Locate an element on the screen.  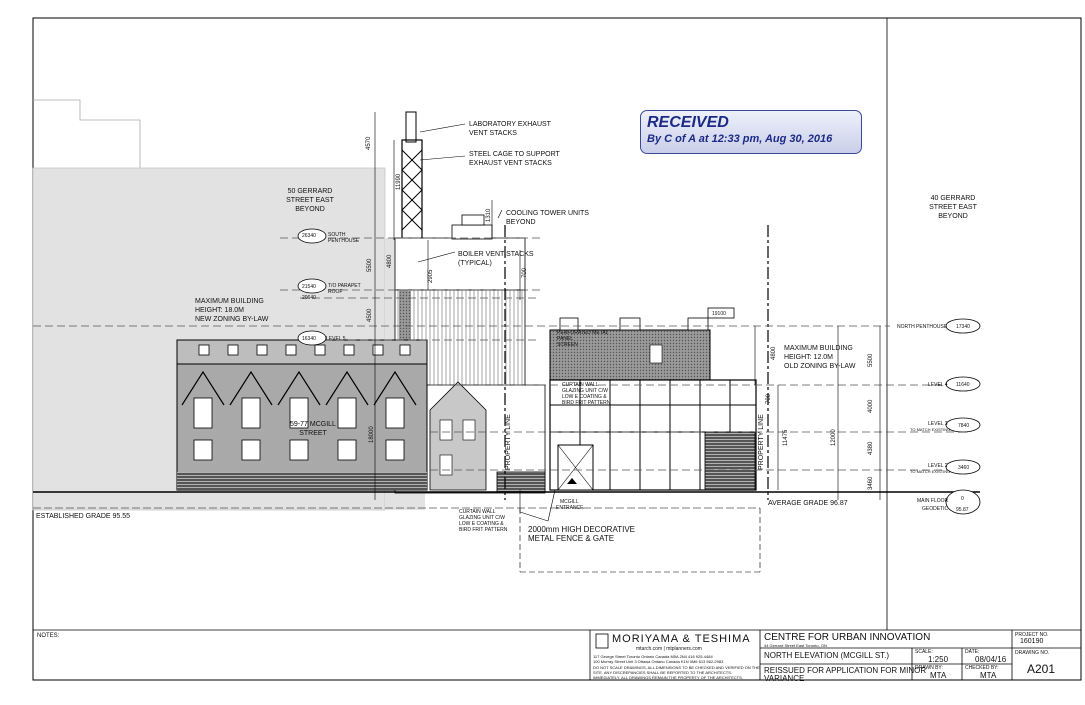
label-max-old-3: OLD ZONING BY-LAW is located at coordinates (820, 366).